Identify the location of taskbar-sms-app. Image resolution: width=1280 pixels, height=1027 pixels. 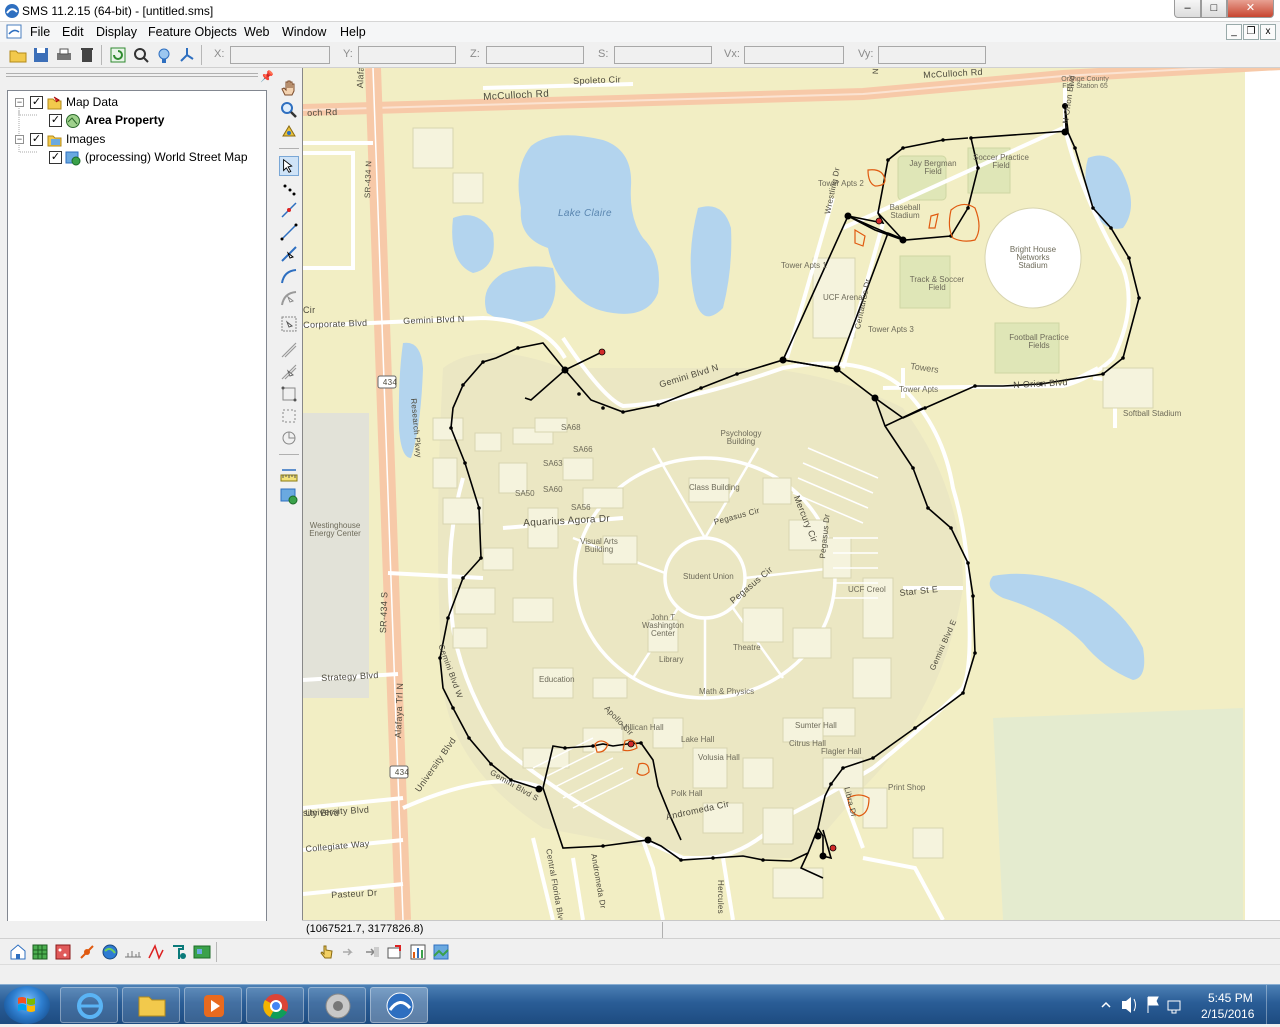
(399, 1005).